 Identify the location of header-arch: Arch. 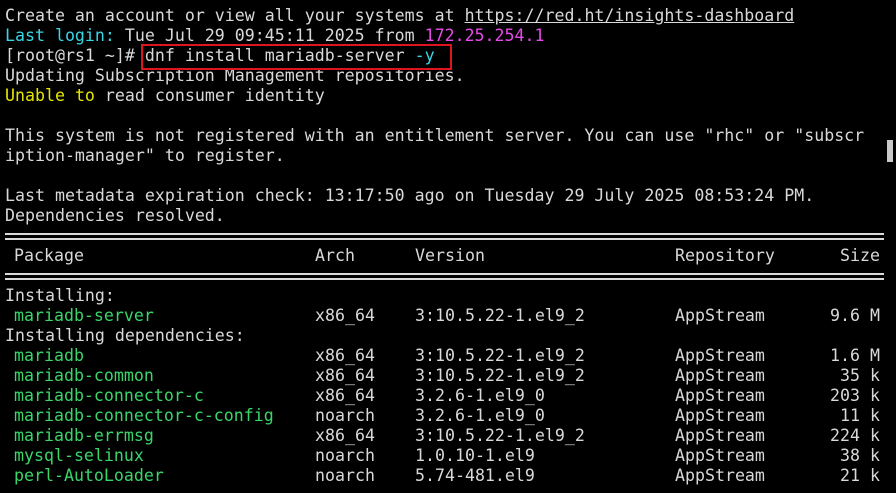
(335, 255).